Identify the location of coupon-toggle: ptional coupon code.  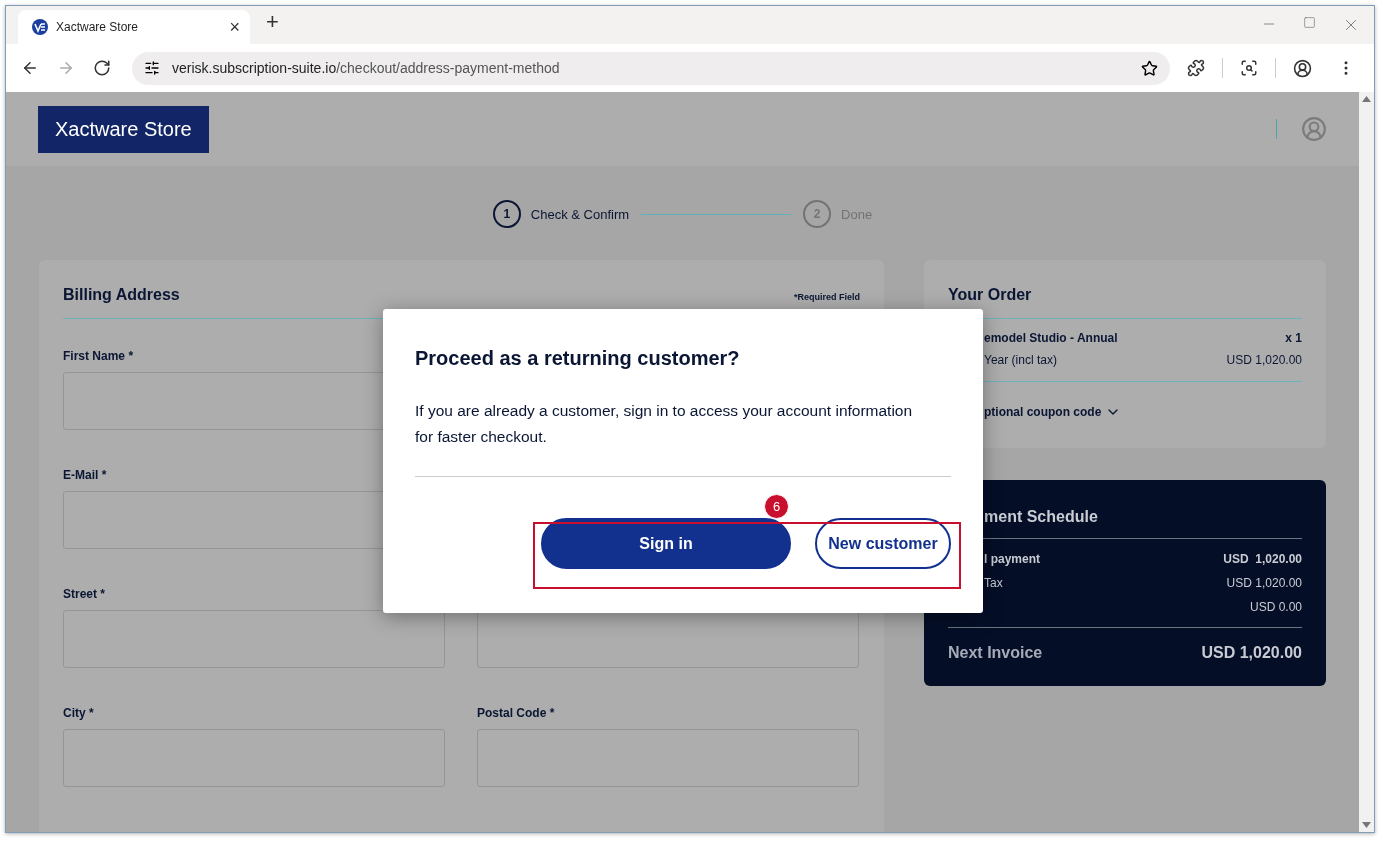
(1053, 412).